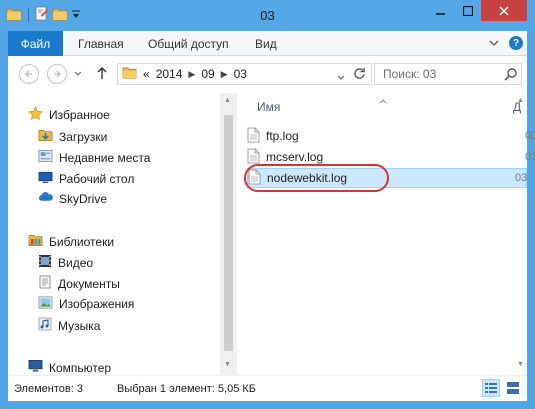 This screenshot has height=409, width=535. I want to click on close-button, so click(504, 10).